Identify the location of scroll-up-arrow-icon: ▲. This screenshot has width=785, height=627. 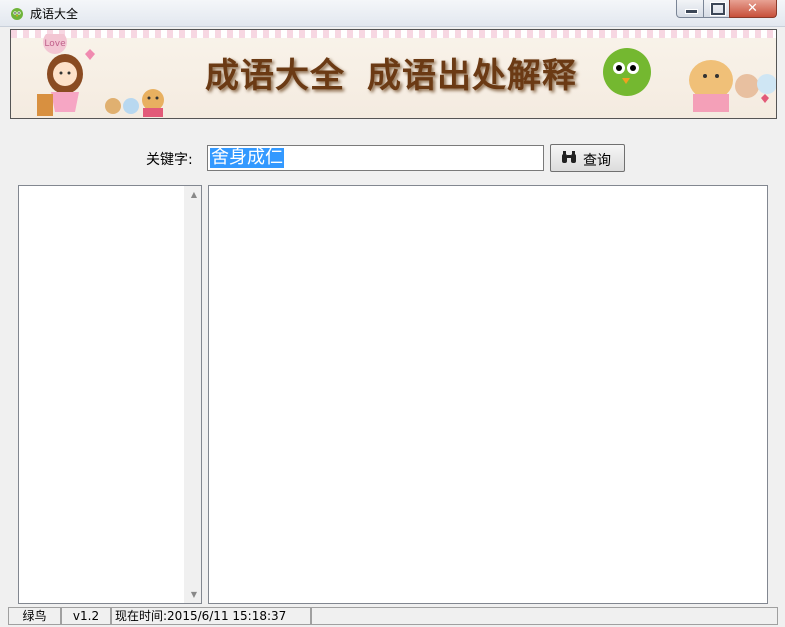
(194, 194).